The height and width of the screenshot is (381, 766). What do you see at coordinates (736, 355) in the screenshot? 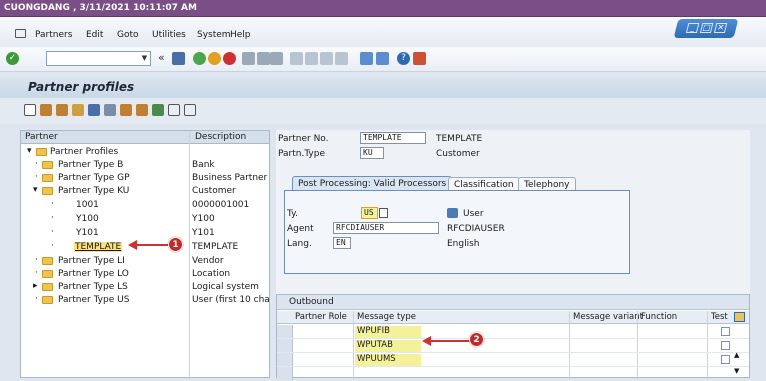
I see `scroll-up-icon: ▲` at bounding box center [736, 355].